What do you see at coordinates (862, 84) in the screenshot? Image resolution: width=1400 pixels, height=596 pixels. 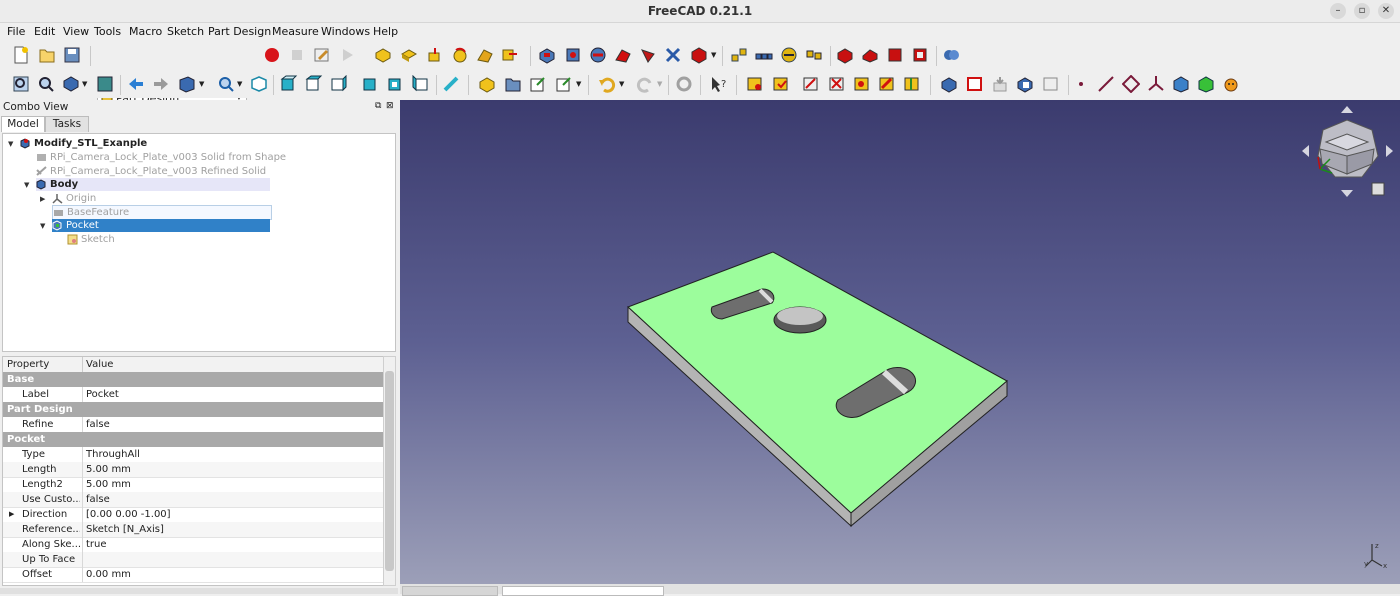 I see `reorient-sketch-icon` at bounding box center [862, 84].